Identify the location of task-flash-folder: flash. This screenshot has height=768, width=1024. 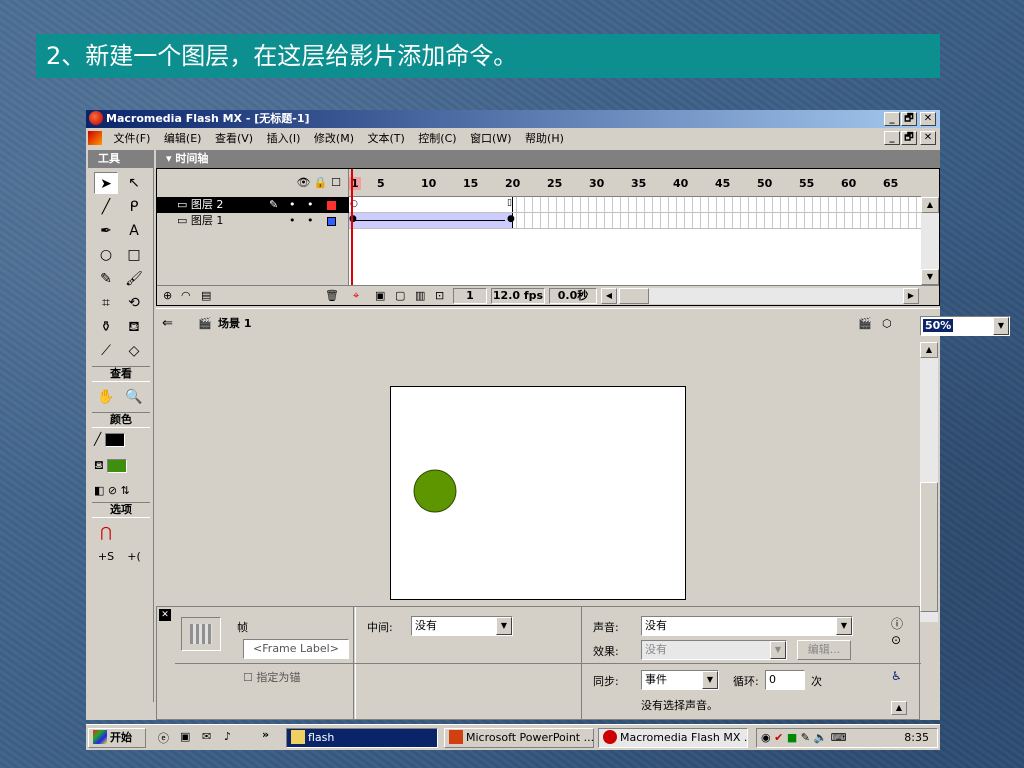
(362, 738).